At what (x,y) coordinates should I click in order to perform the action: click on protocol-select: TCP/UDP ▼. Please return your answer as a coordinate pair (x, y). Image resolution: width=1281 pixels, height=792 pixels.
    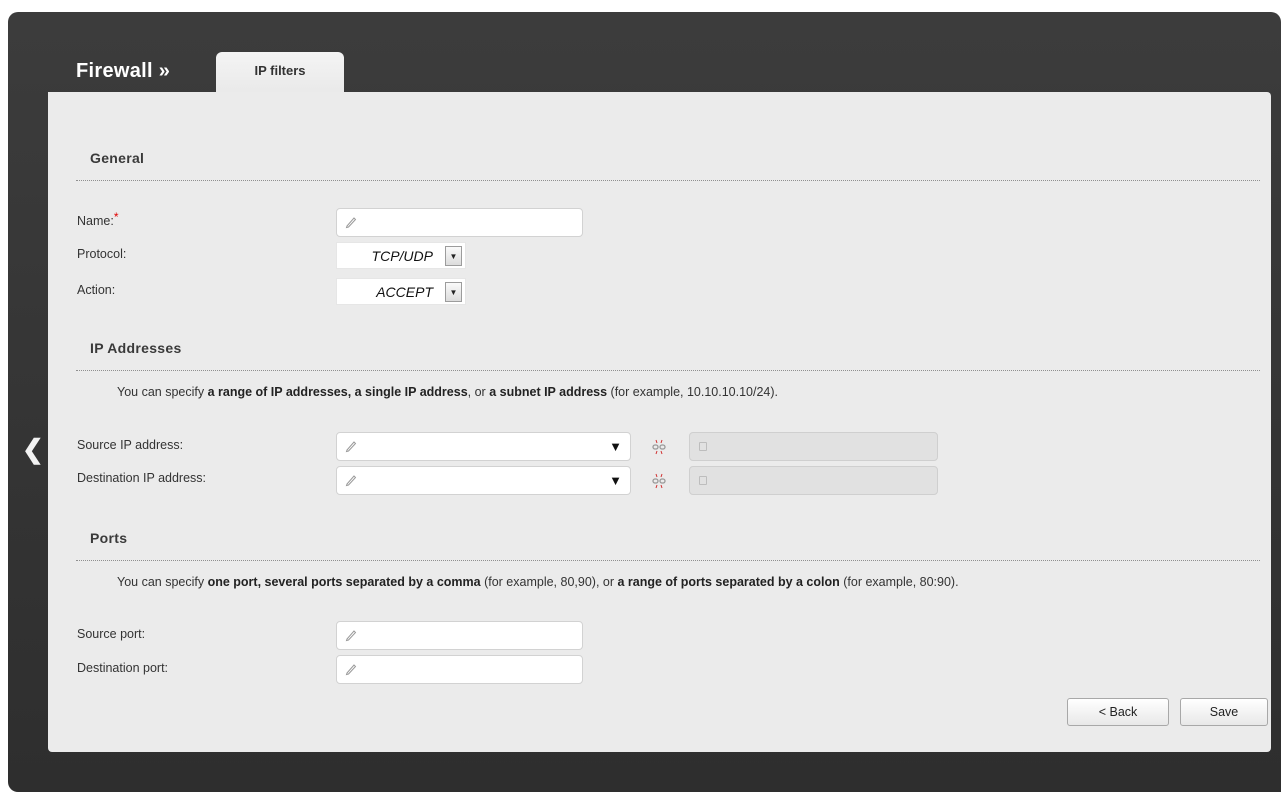
    Looking at the image, I should click on (401, 255).